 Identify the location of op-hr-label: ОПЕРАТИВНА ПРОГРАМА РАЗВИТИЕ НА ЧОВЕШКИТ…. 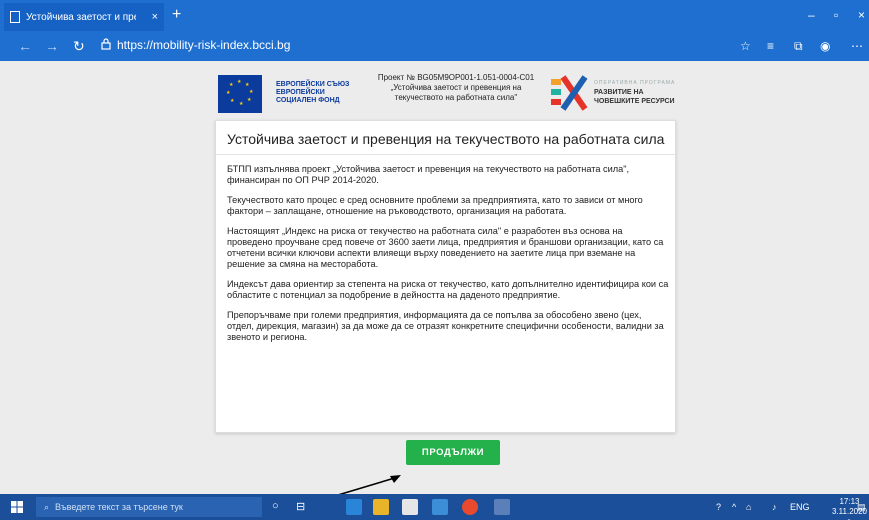
(635, 92).